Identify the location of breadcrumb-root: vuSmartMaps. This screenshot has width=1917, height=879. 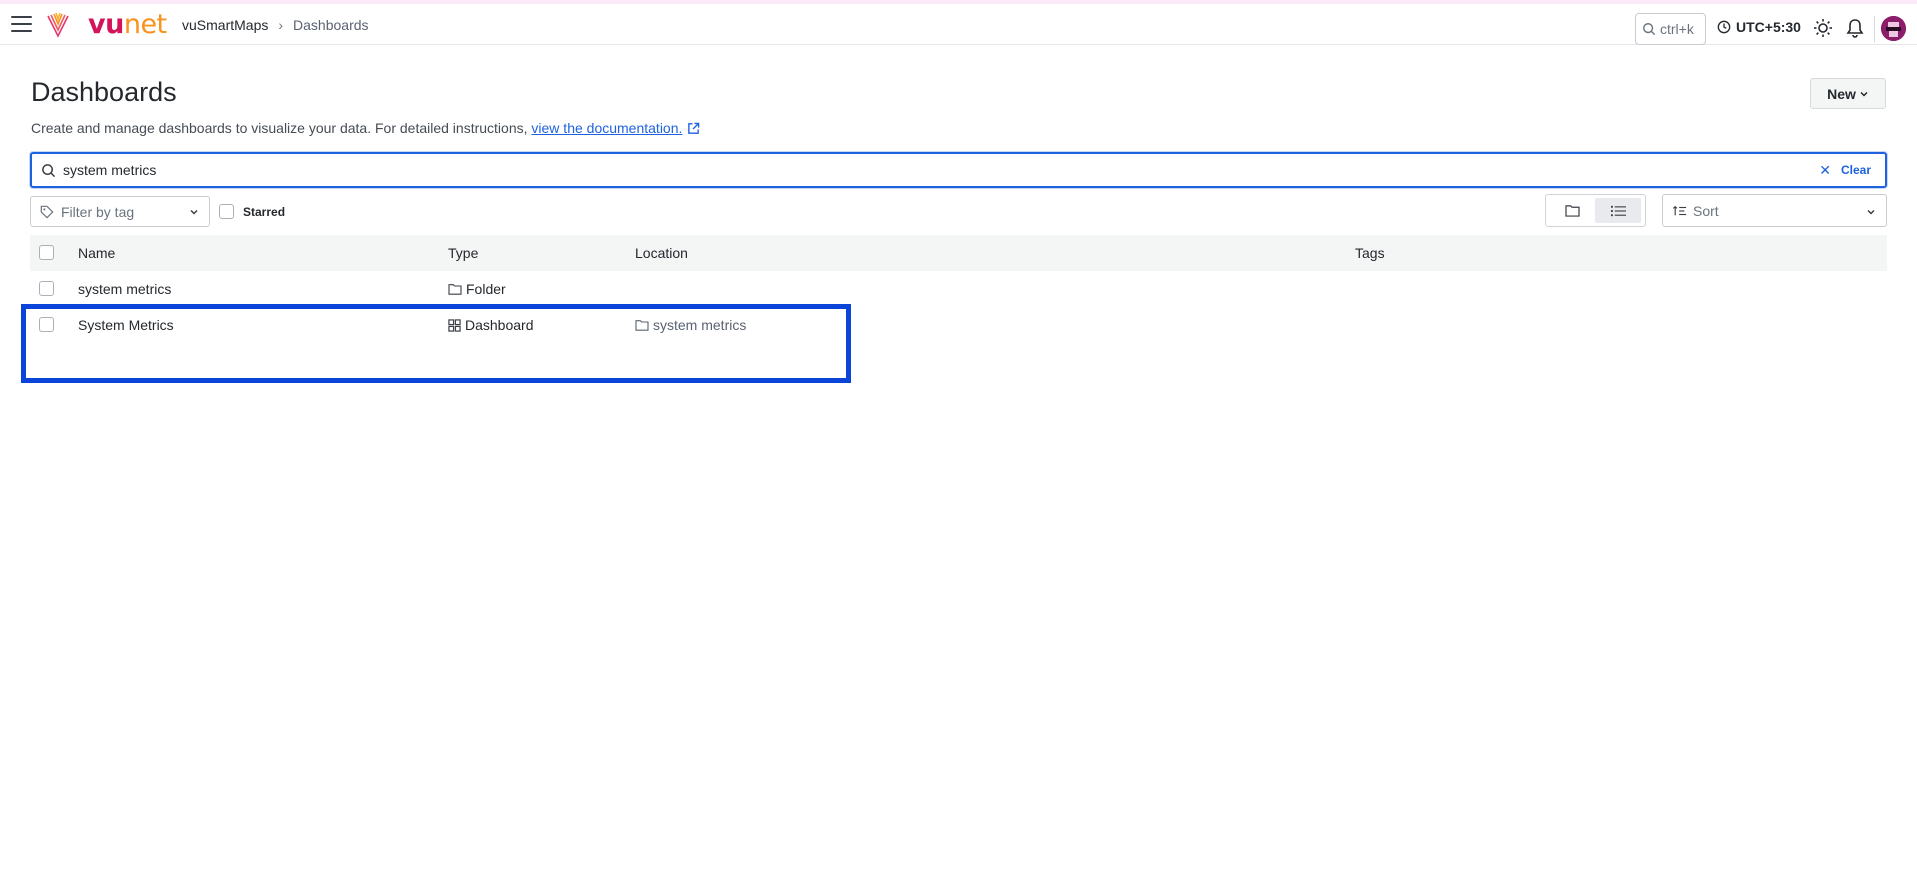
(225, 25).